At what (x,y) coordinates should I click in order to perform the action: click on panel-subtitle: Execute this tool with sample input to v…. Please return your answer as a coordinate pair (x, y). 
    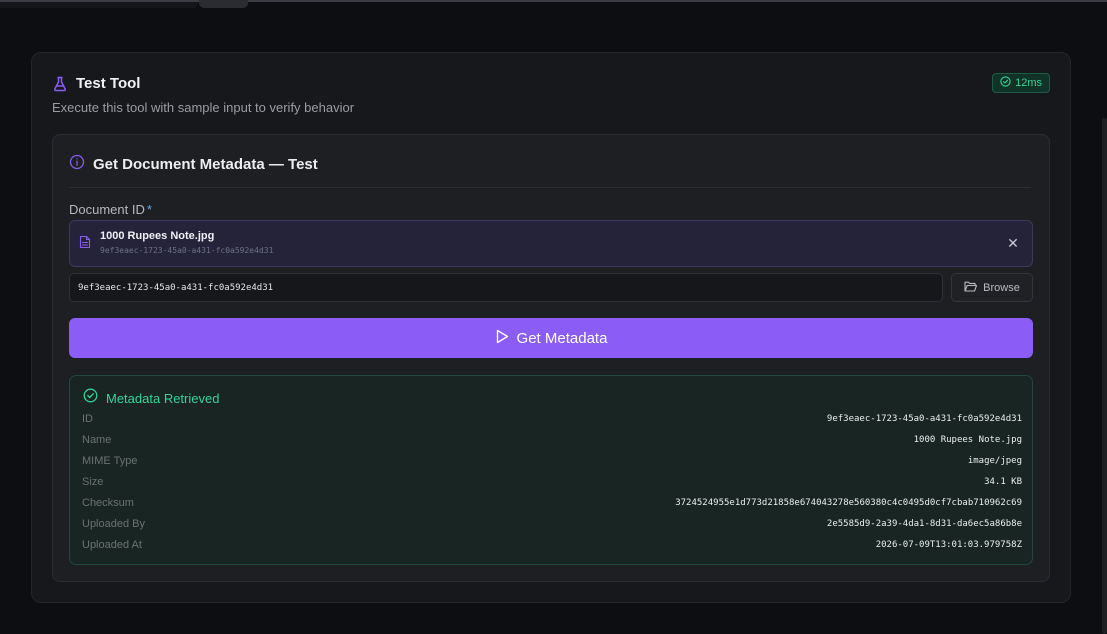
    Looking at the image, I should click on (203, 107).